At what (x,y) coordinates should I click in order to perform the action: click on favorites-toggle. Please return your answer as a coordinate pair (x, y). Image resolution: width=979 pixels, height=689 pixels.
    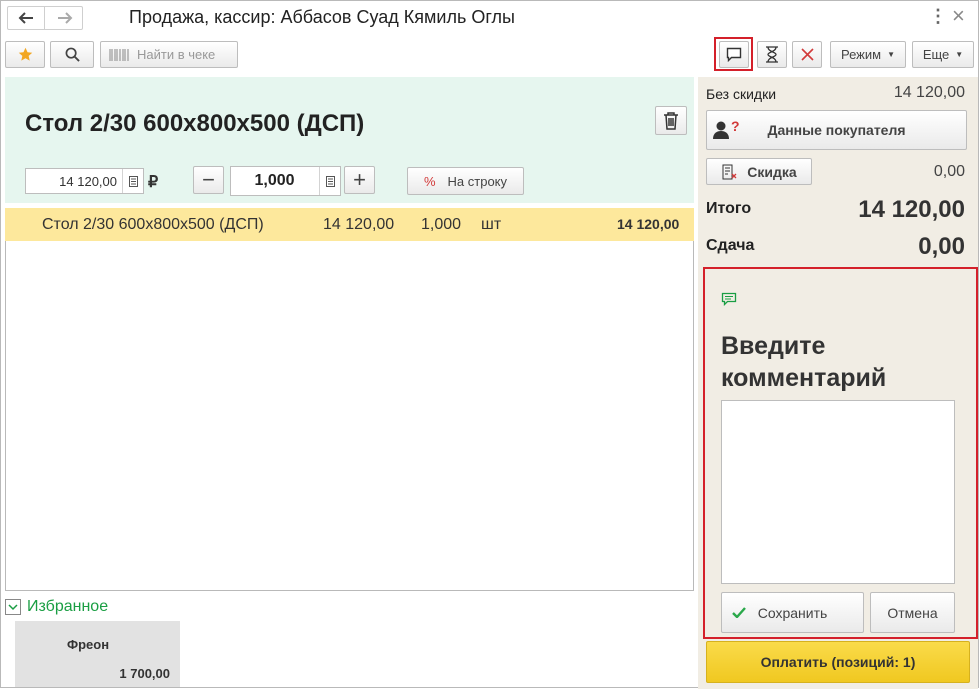
    Looking at the image, I should click on (13, 607).